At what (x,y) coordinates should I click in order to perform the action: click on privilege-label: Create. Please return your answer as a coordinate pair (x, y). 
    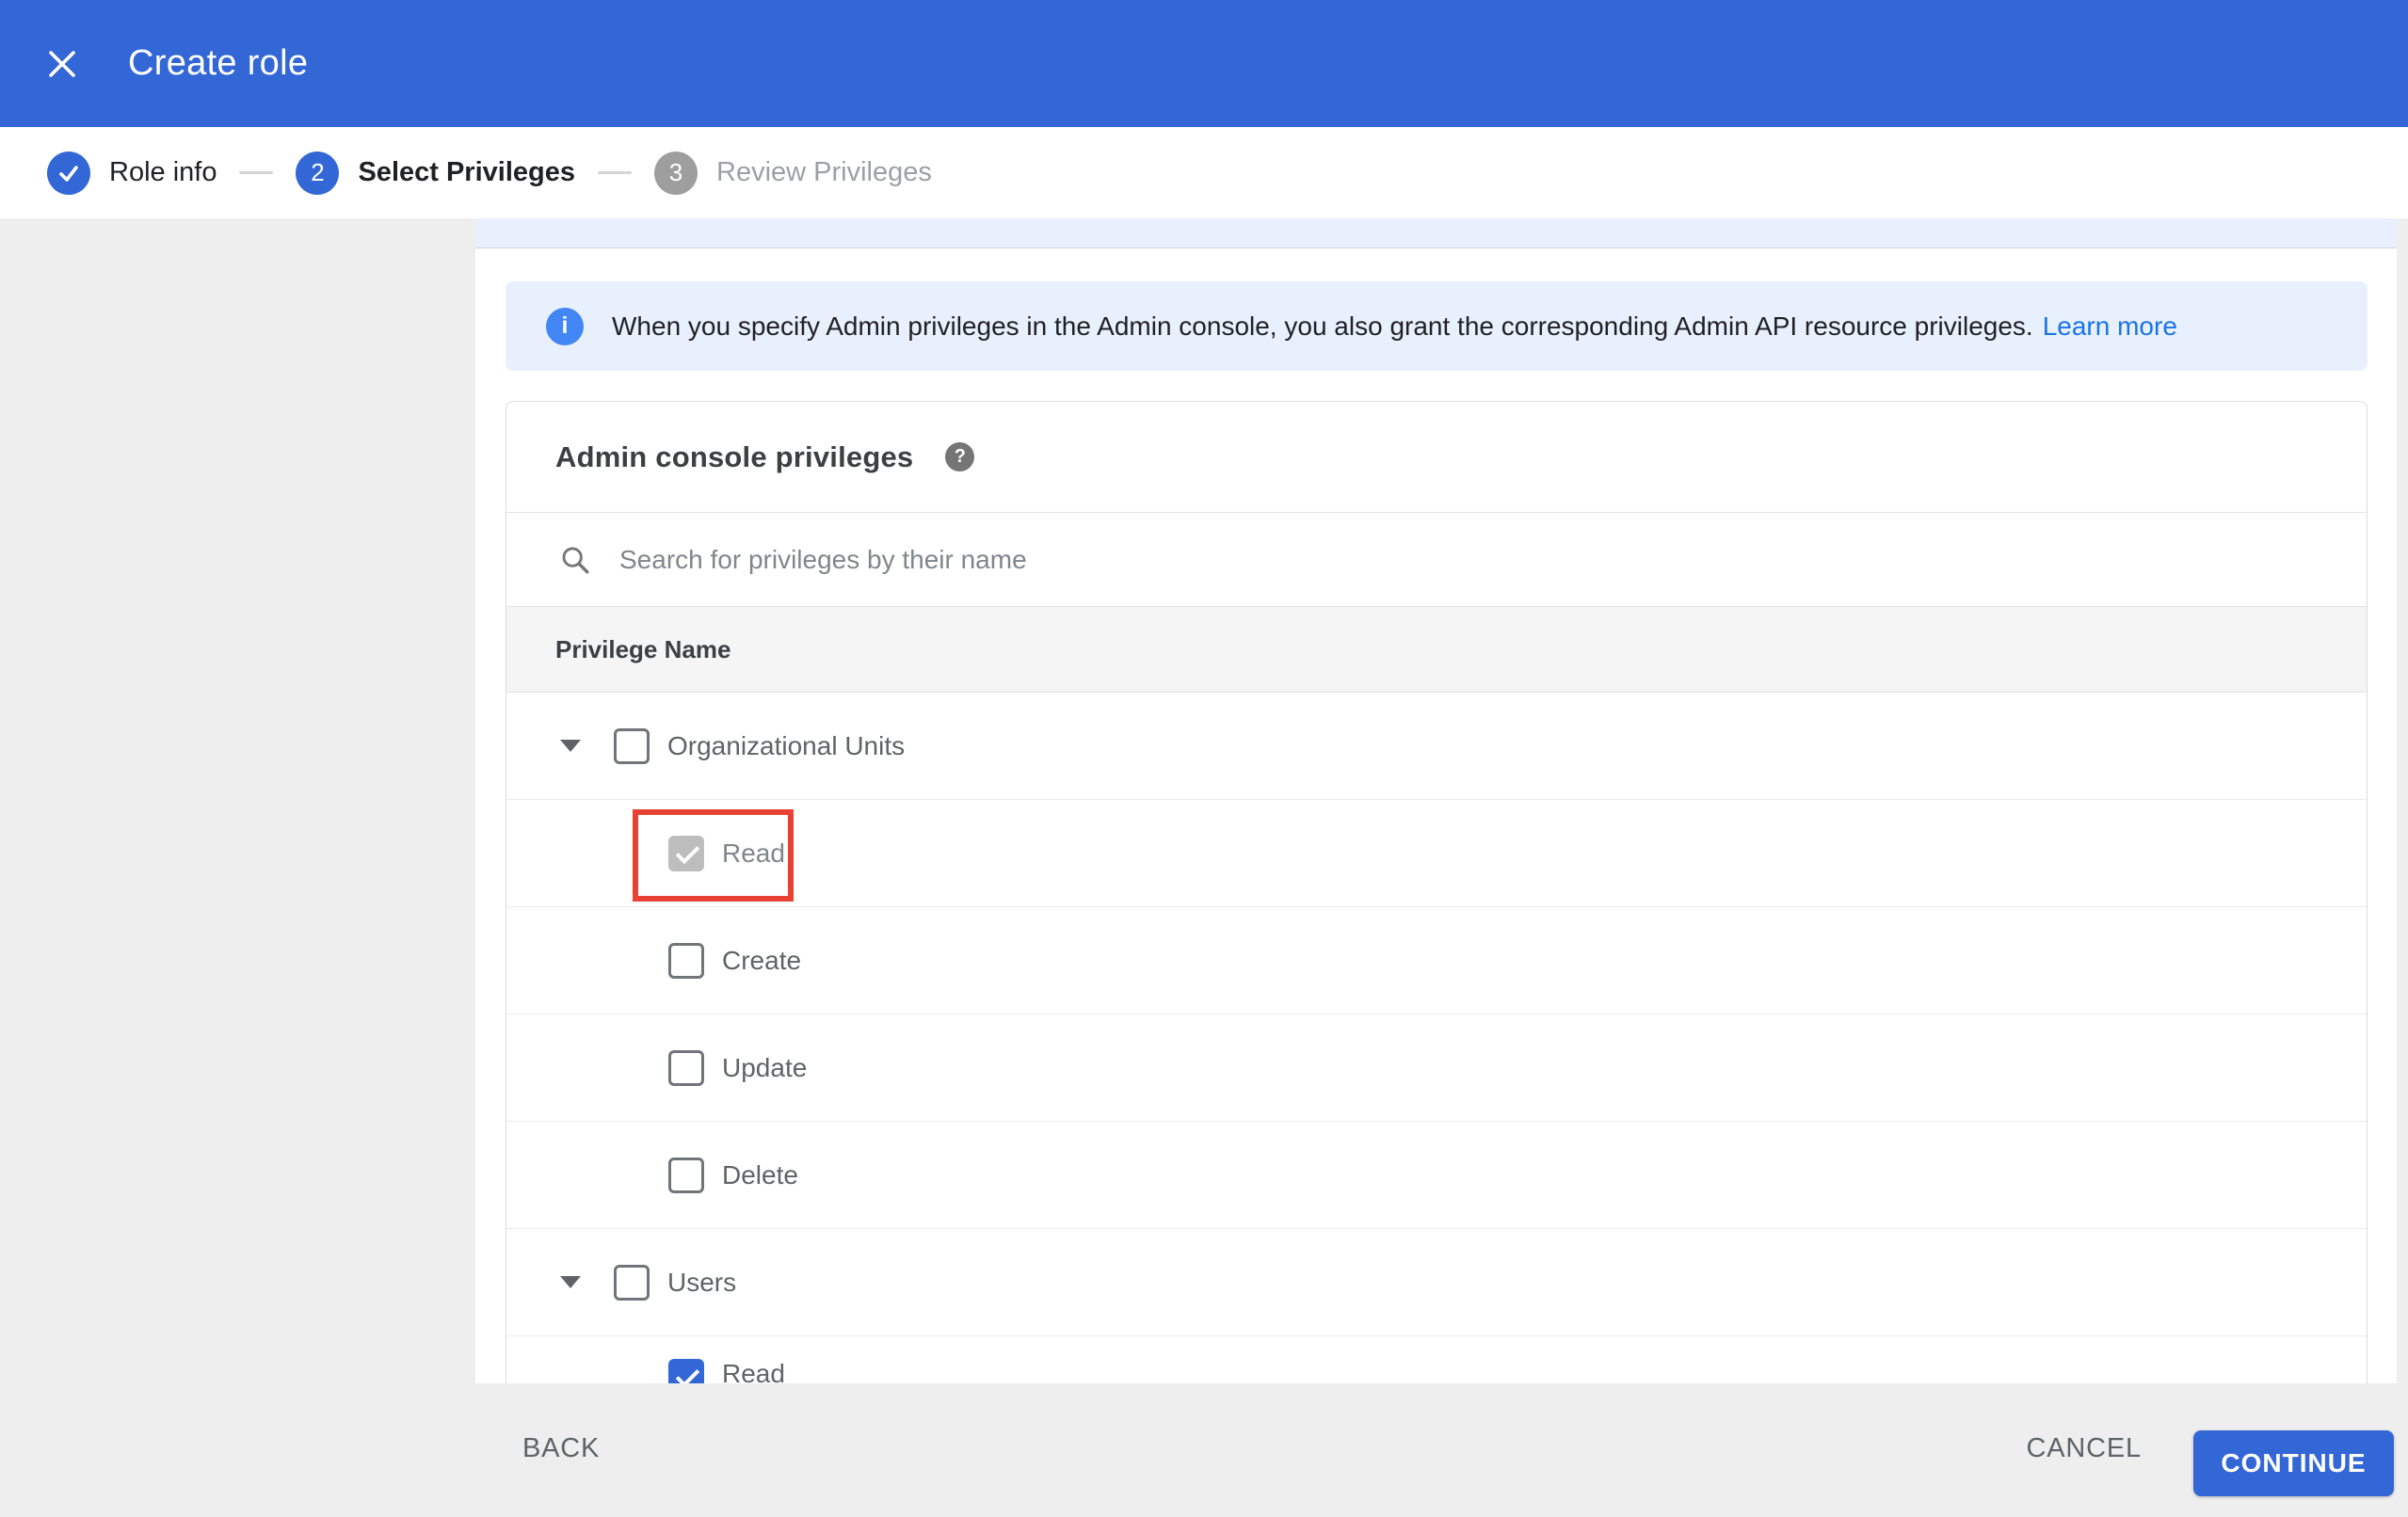
    Looking at the image, I should click on (762, 960).